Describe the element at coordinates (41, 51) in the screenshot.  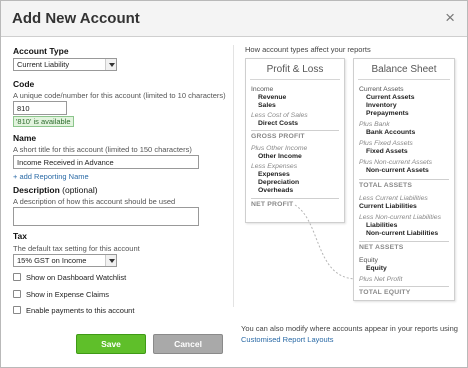
I see `account-type-label: Account Type` at that location.